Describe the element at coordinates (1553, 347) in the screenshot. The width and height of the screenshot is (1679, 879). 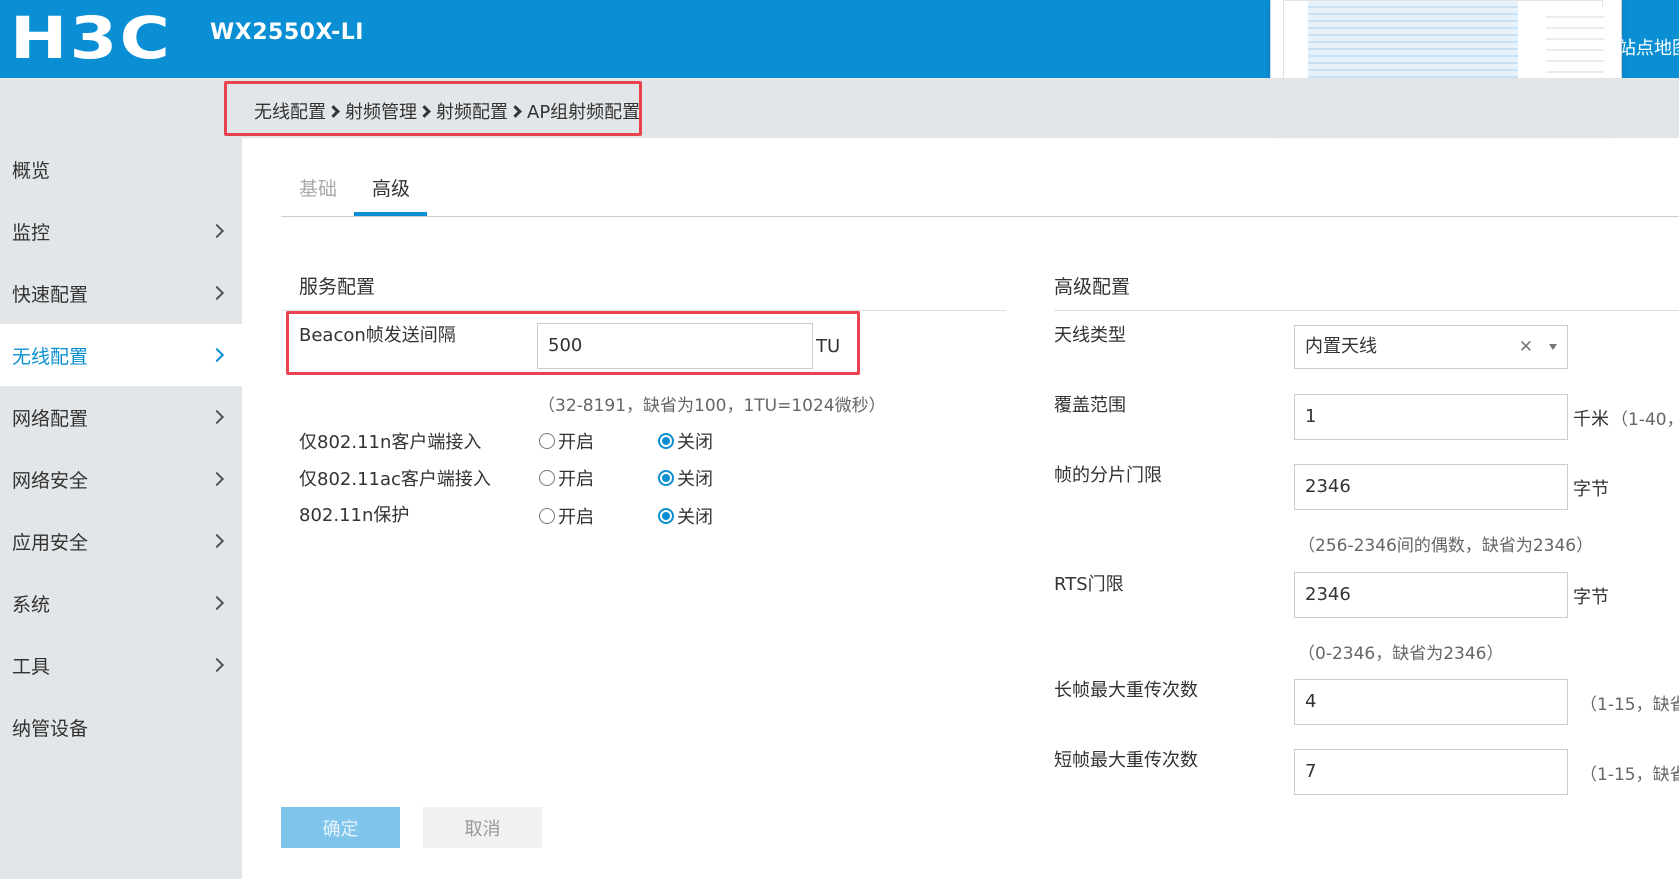
I see `dropdown-arrow-icon` at that location.